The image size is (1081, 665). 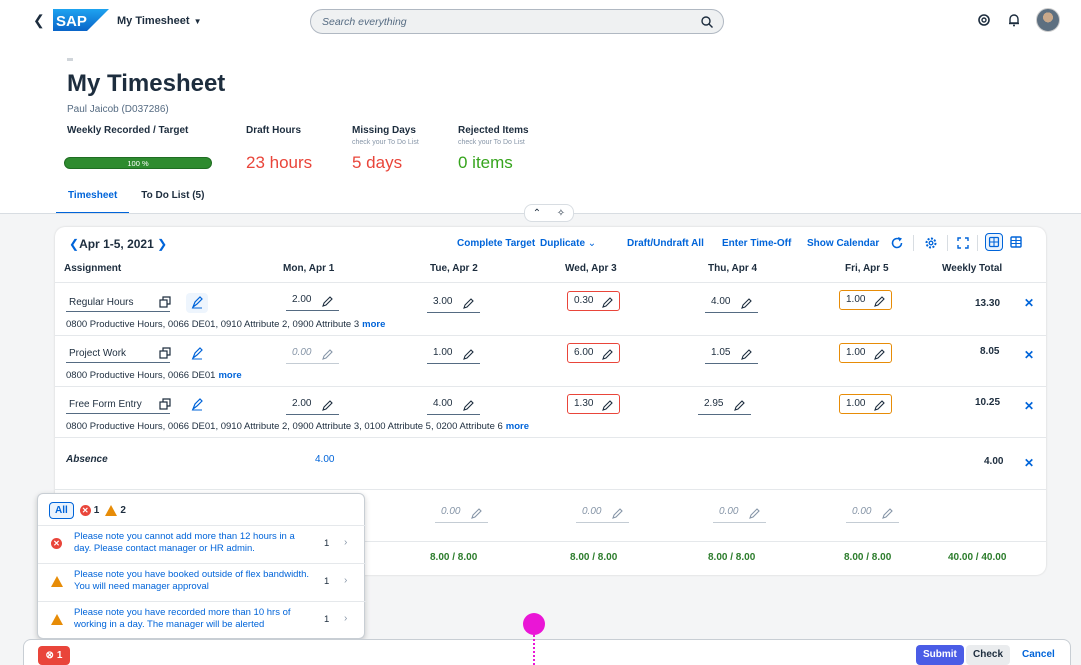 I want to click on submit-button: Submit, so click(x=940, y=655).